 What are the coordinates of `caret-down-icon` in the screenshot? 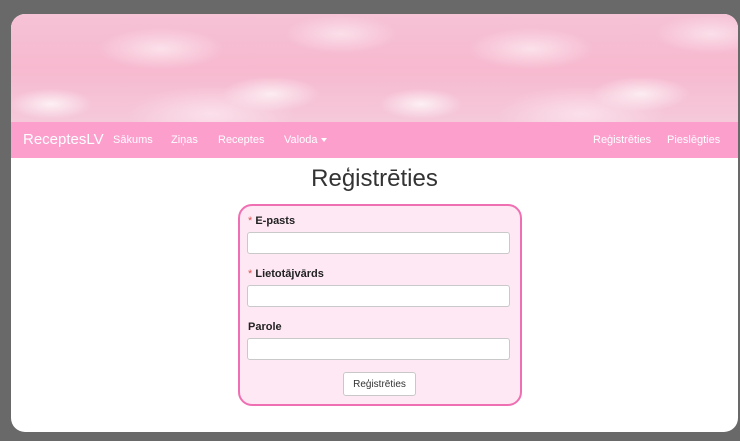 It's located at (324, 140).